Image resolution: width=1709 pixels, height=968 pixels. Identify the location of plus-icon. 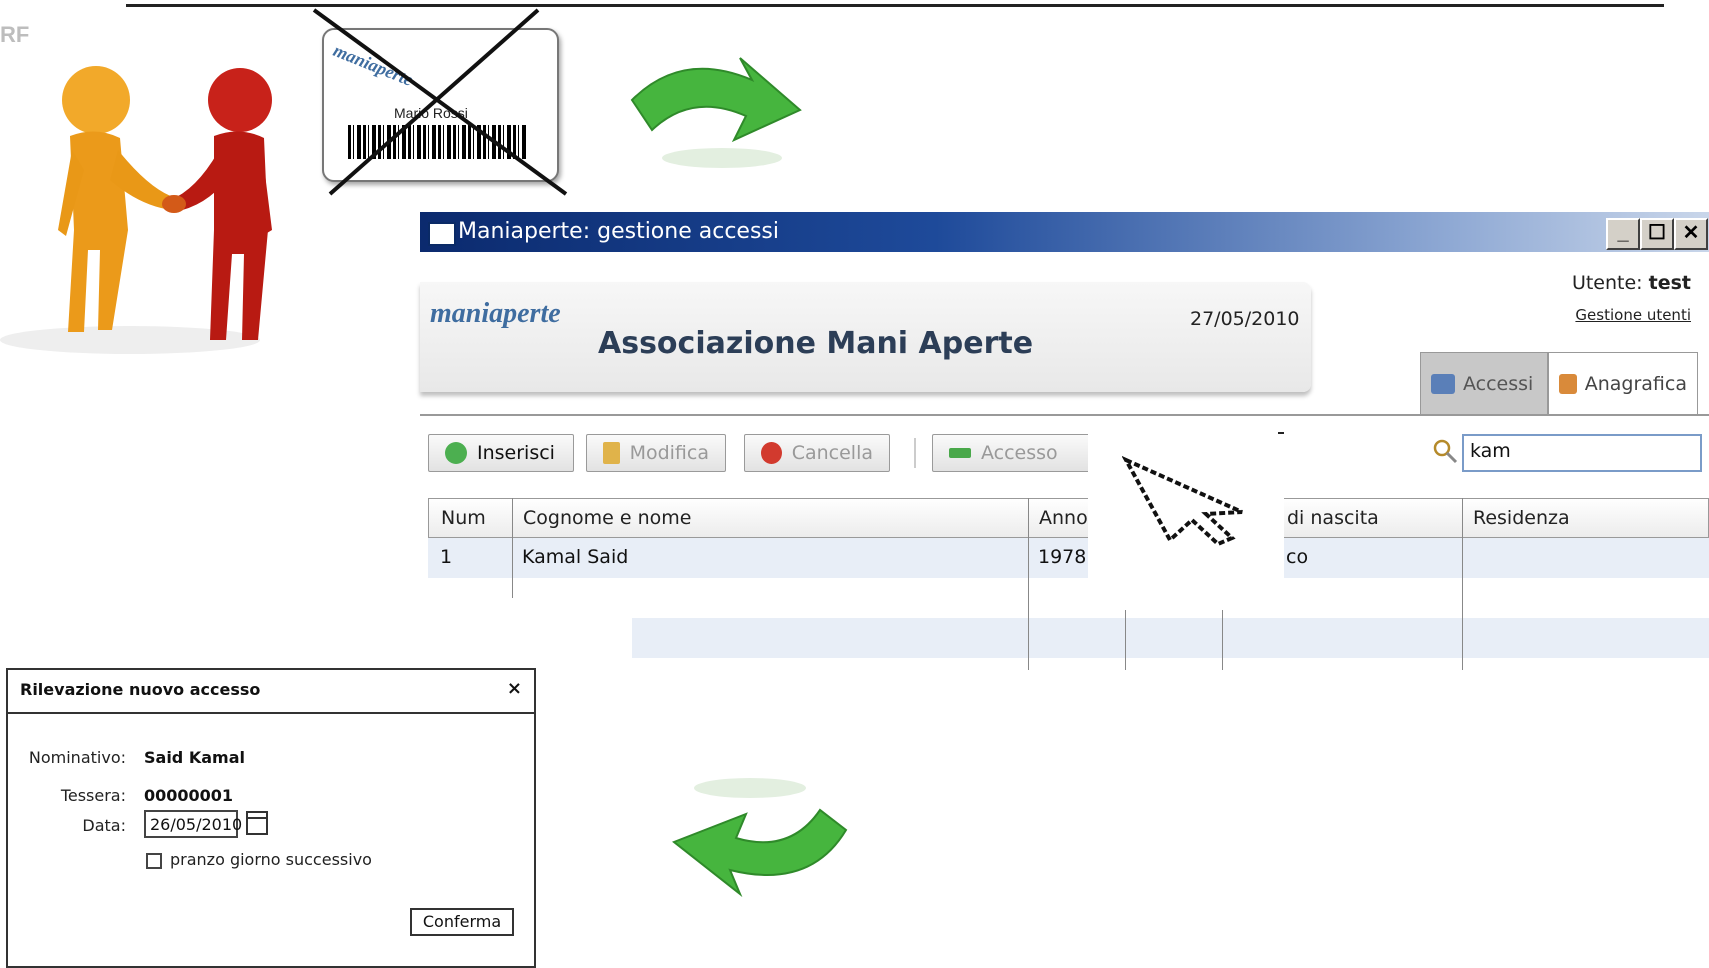
(456, 453).